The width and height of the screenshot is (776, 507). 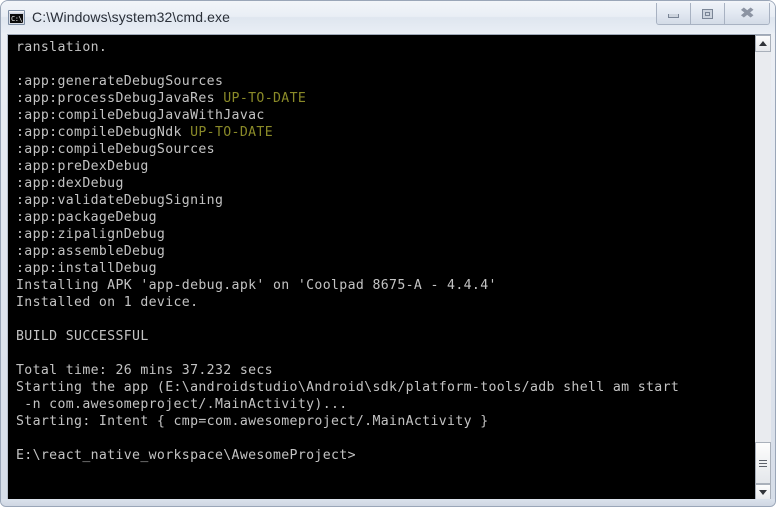 What do you see at coordinates (144, 370) in the screenshot?
I see `console-line-text: Total time: 26 mins 37.232 secs` at bounding box center [144, 370].